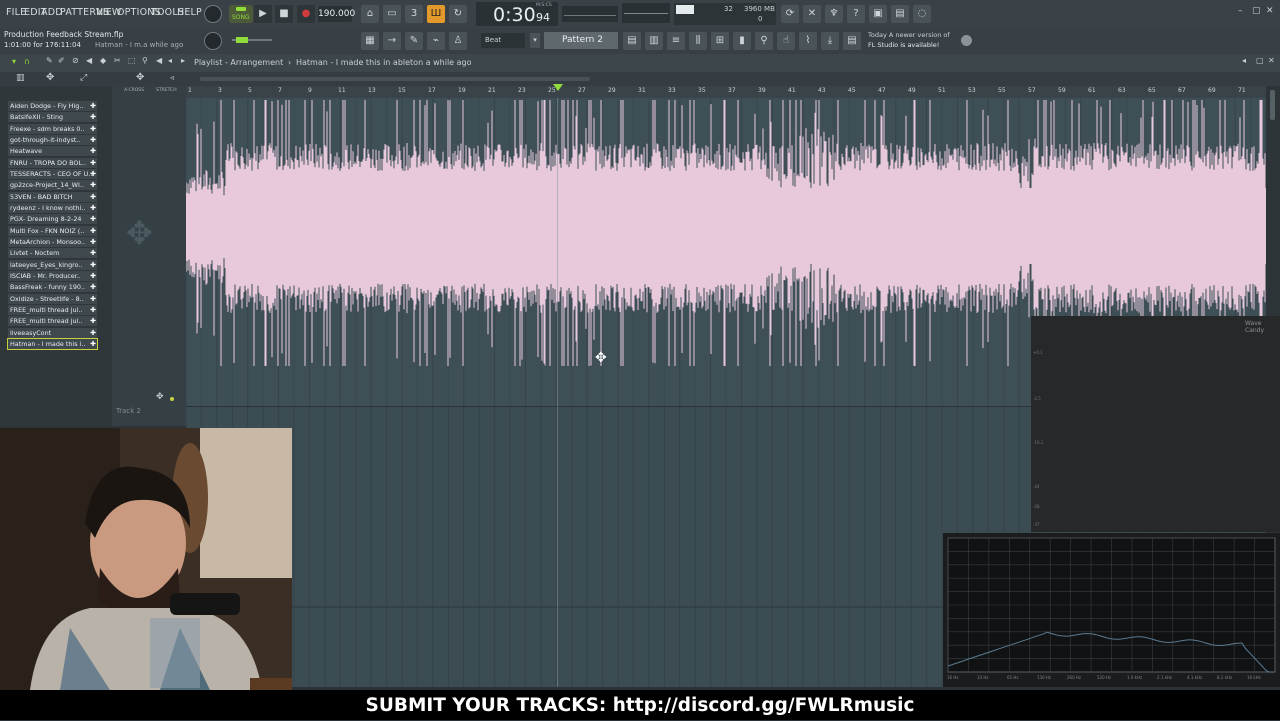  What do you see at coordinates (458, 41) in the screenshot?
I see `stamp-button: ♙` at bounding box center [458, 41].